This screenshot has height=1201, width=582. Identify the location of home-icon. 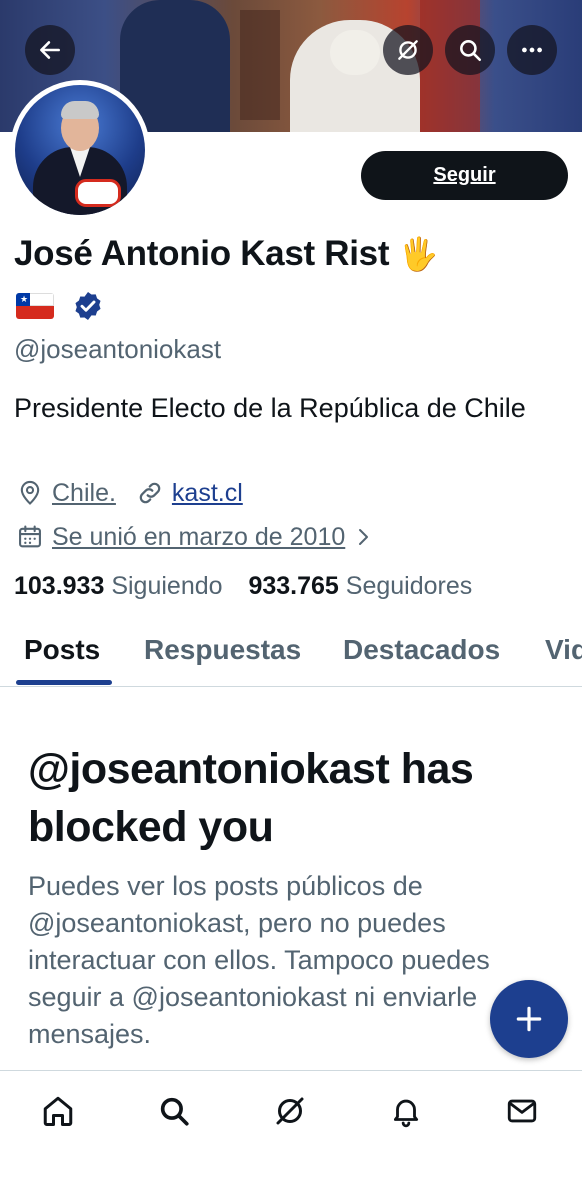
(58, 1111).